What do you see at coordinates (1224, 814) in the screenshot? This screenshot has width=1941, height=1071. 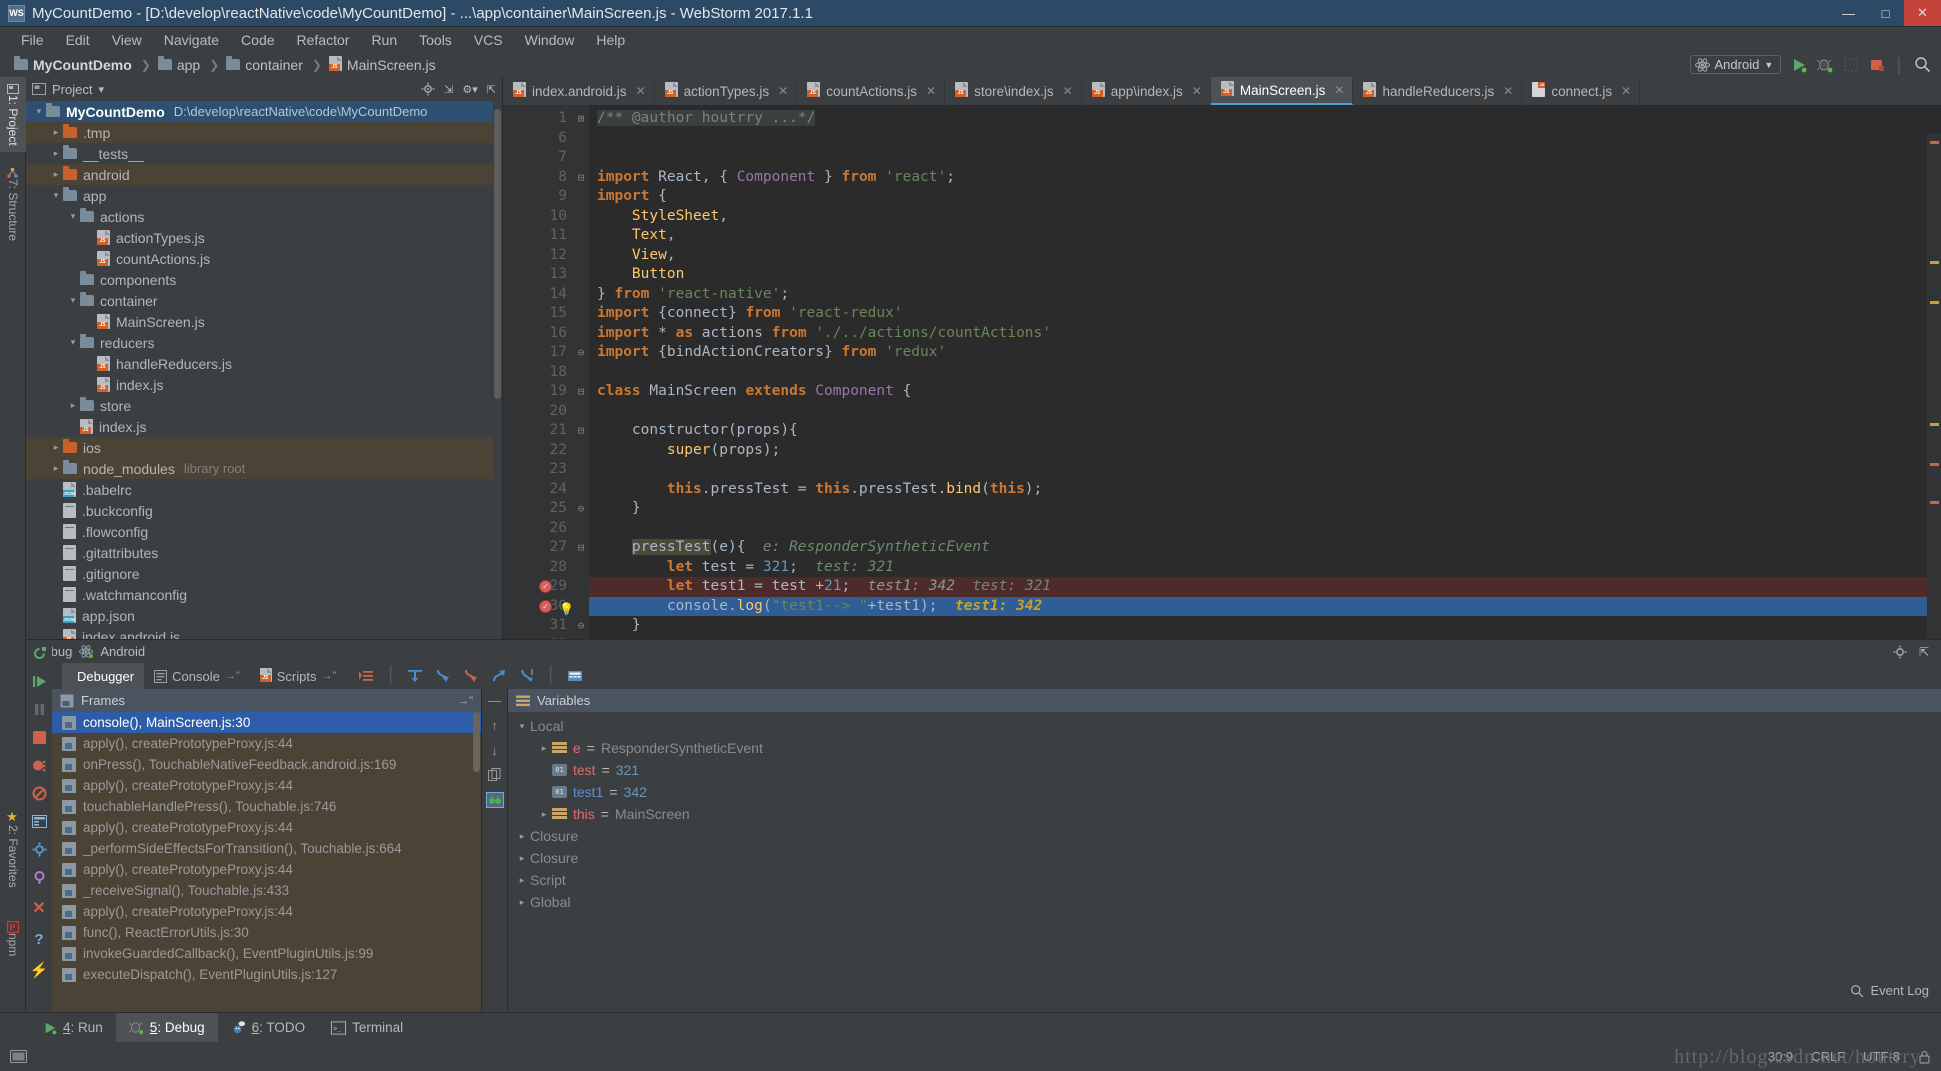 I see `variable-row: ▸ this = MainScreen` at bounding box center [1224, 814].